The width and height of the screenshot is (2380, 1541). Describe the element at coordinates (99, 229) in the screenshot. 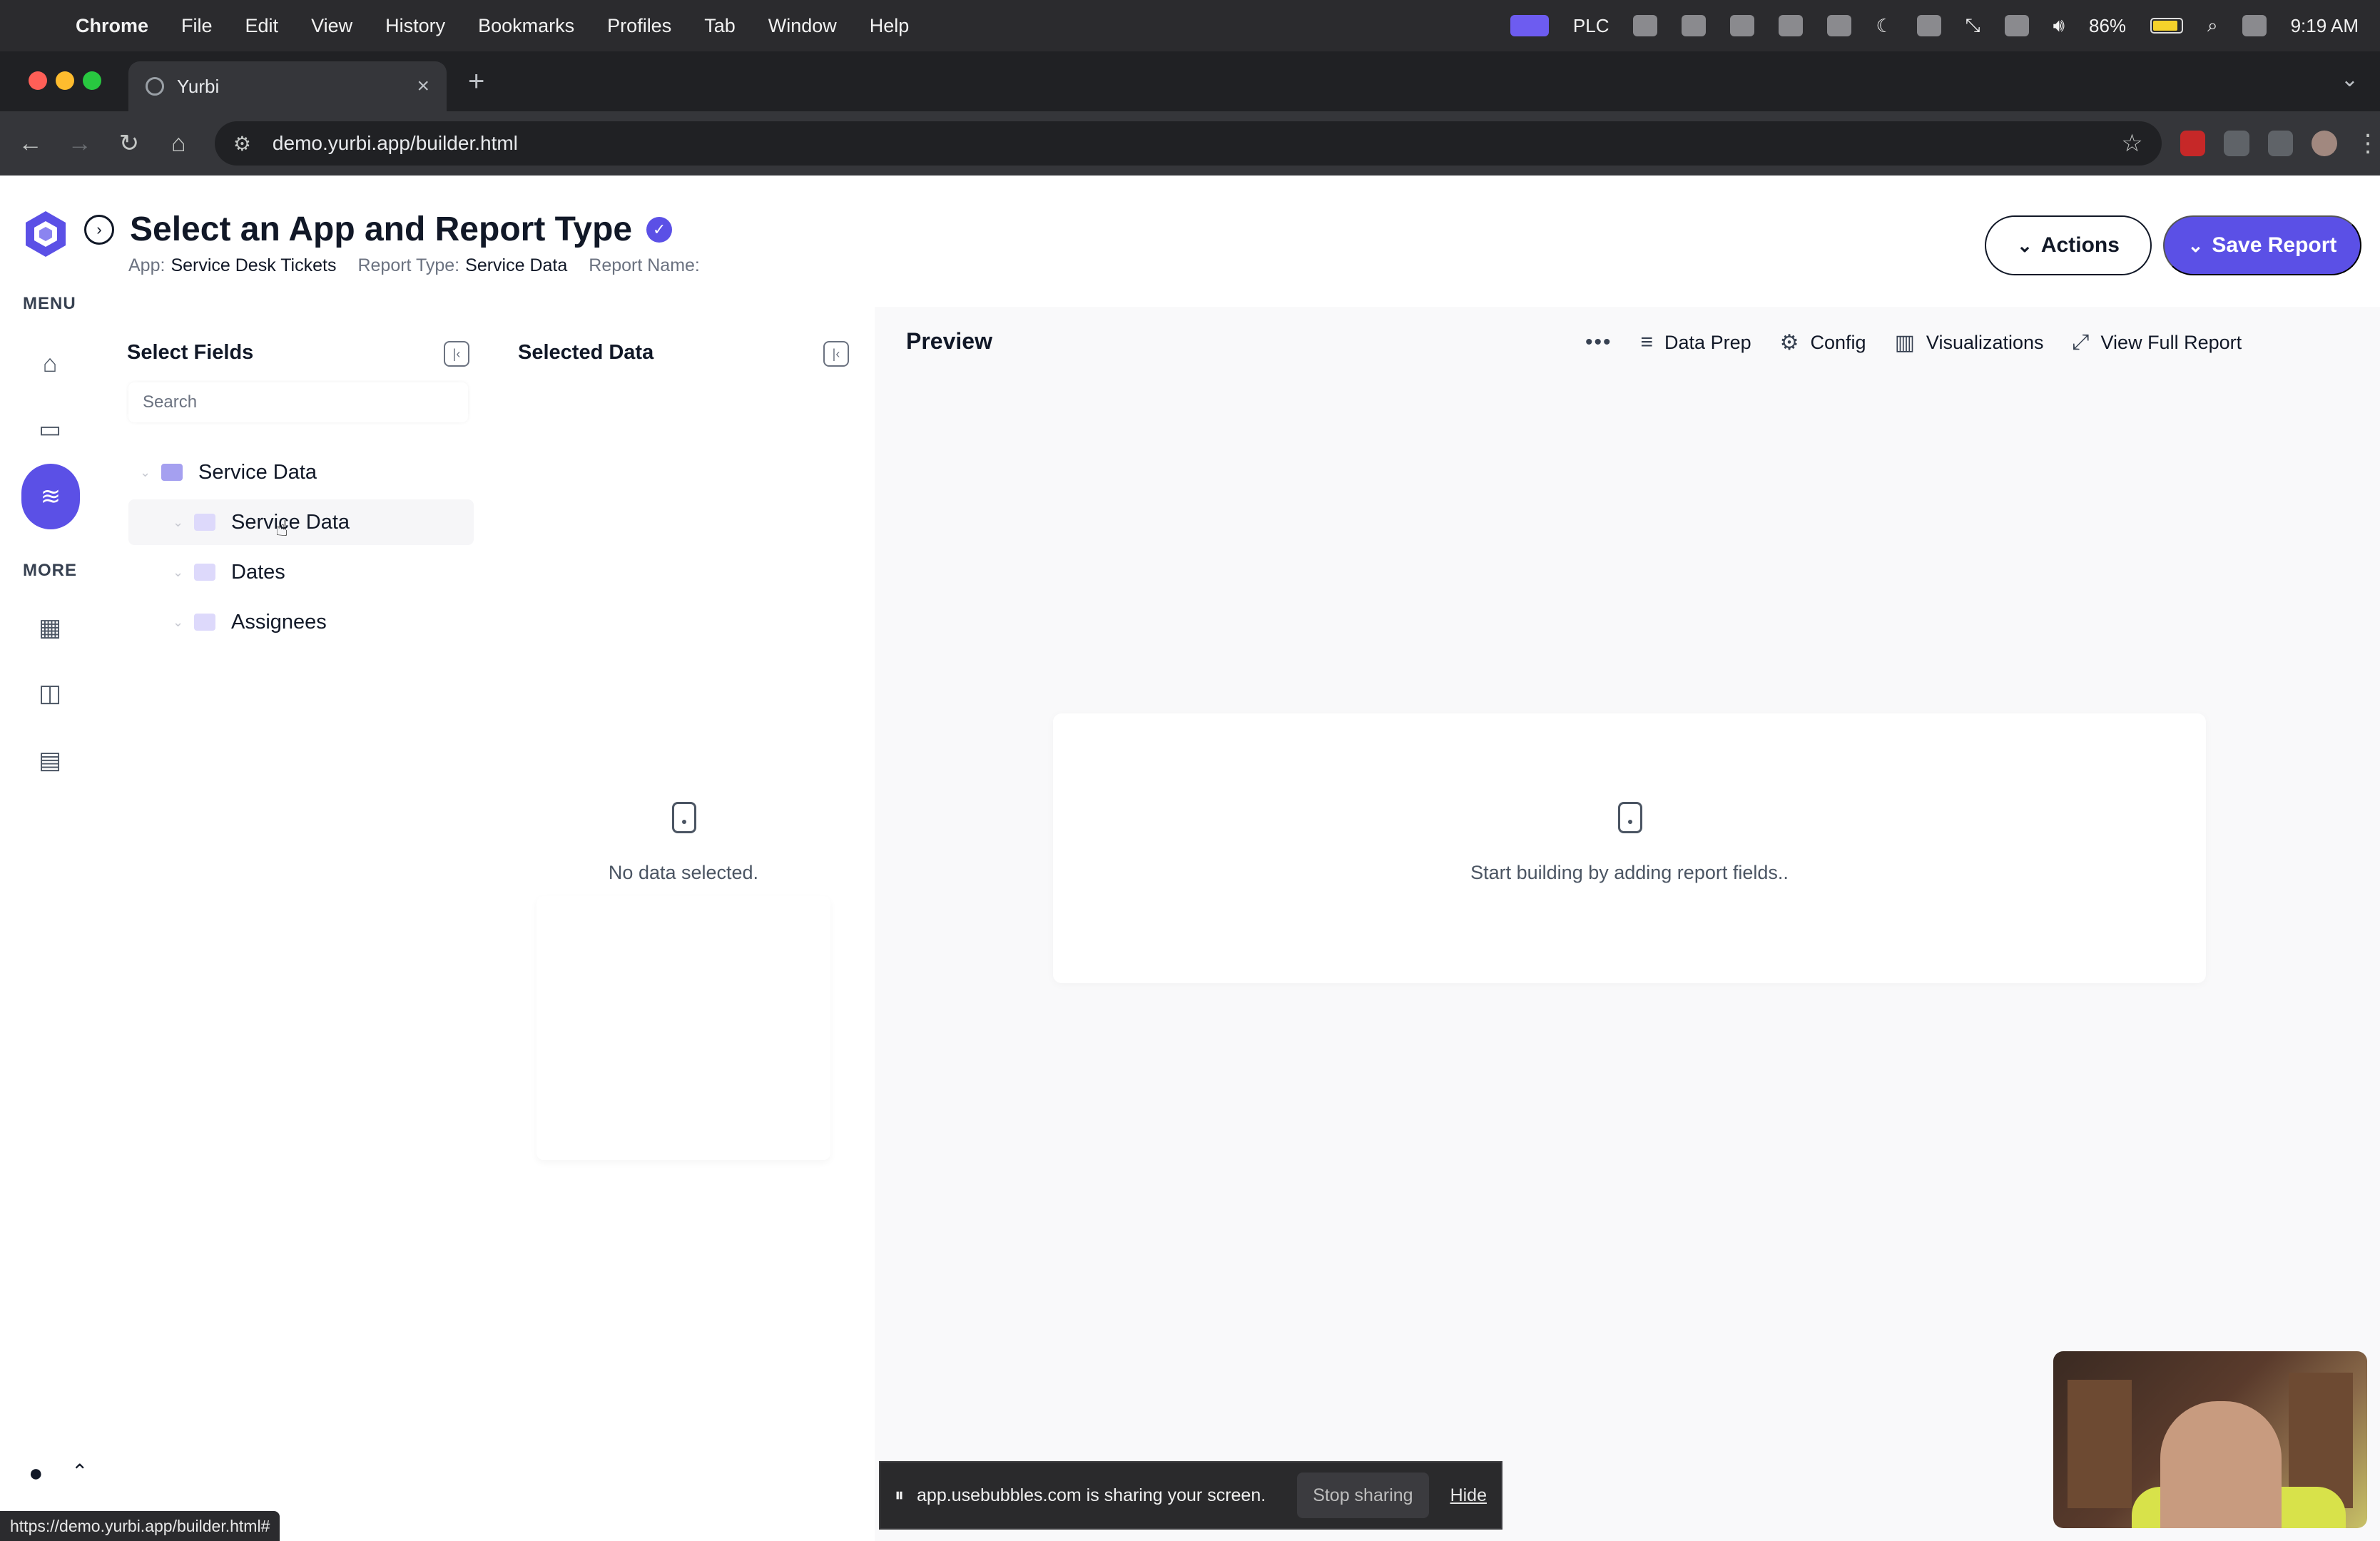

I see `expand-panel-icon: ›` at that location.